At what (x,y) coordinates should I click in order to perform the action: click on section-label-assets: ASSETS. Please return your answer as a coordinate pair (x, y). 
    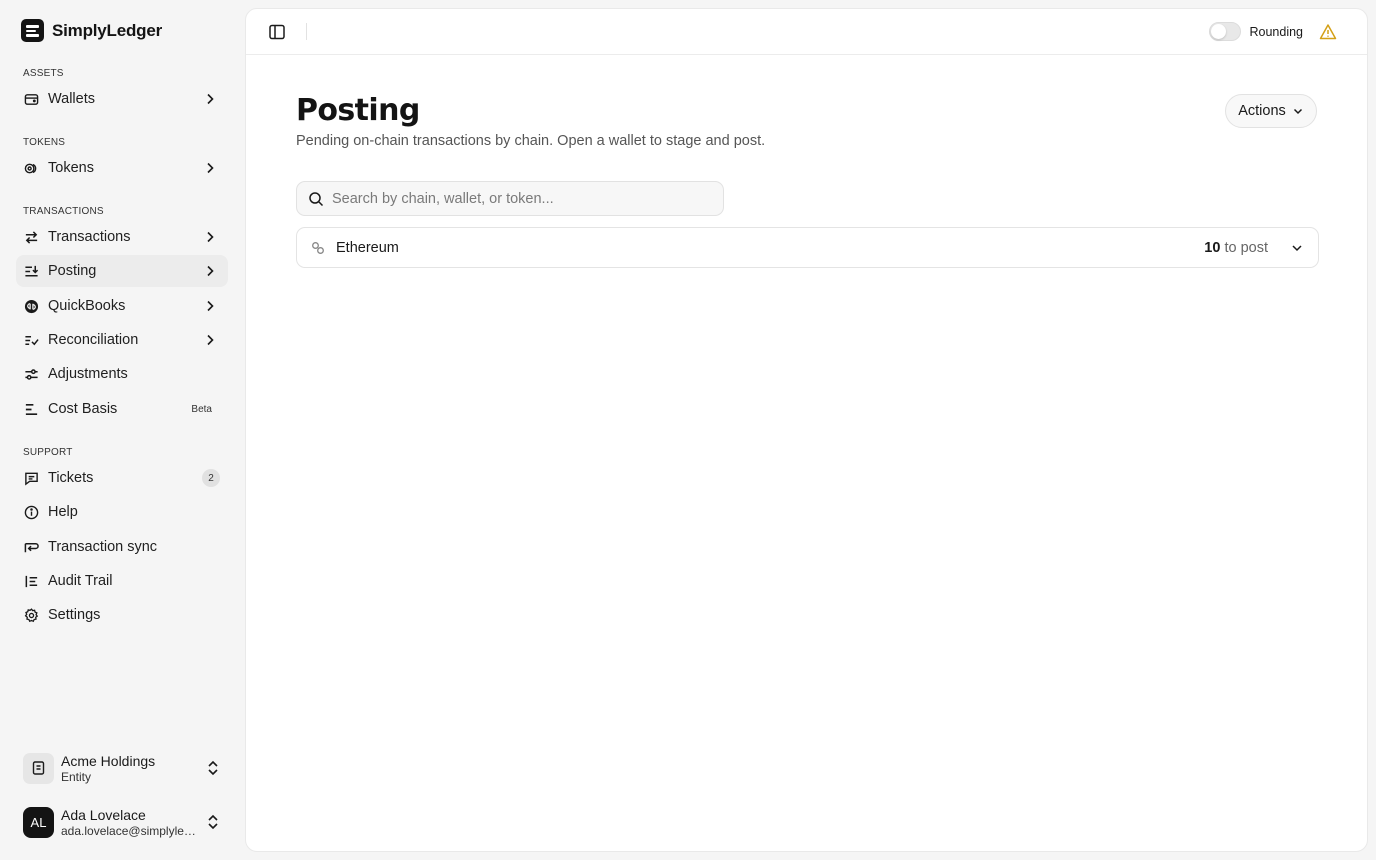
    Looking at the image, I should click on (43, 73).